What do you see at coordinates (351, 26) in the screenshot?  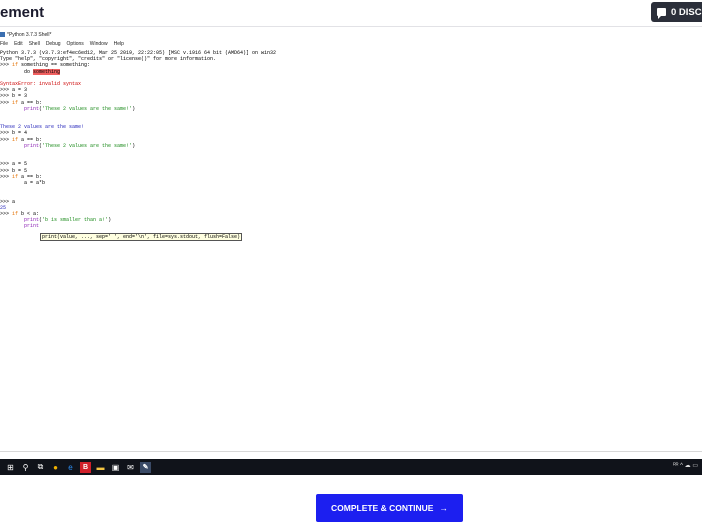 I see `header-divider` at bounding box center [351, 26].